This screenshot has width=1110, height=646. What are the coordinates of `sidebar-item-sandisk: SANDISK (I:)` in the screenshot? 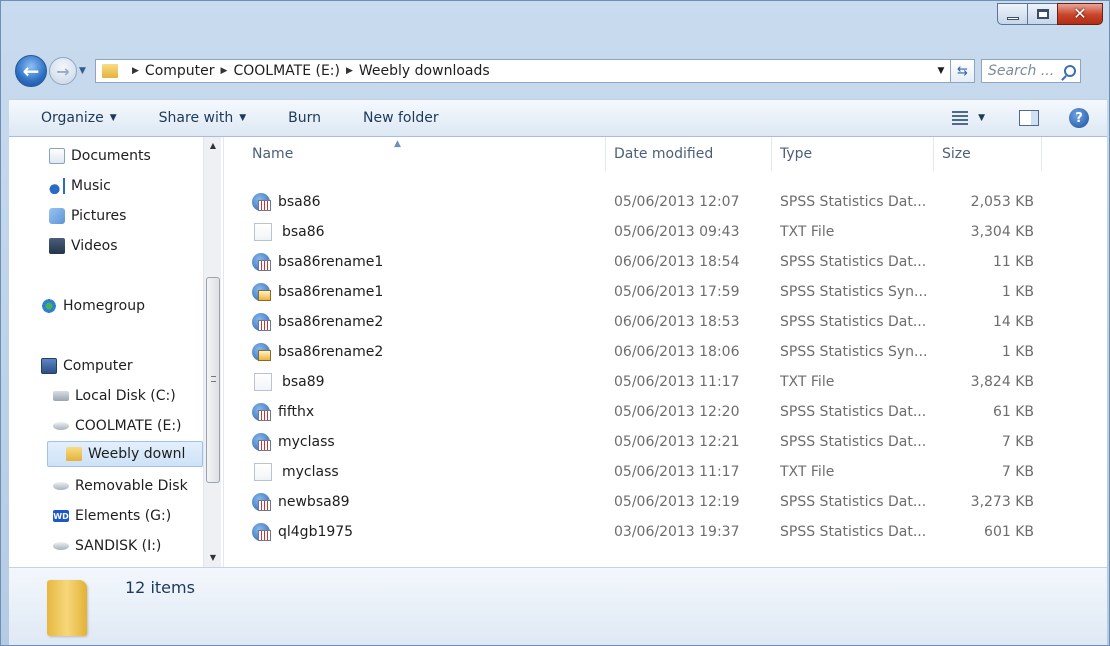 It's located at (107, 546).